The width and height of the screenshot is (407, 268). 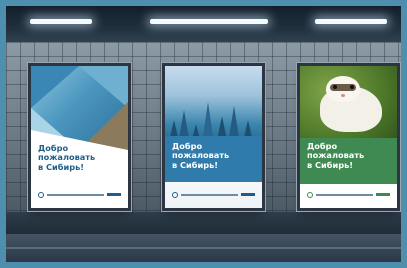 I want to click on wall-base, so click(x=203, y=223).